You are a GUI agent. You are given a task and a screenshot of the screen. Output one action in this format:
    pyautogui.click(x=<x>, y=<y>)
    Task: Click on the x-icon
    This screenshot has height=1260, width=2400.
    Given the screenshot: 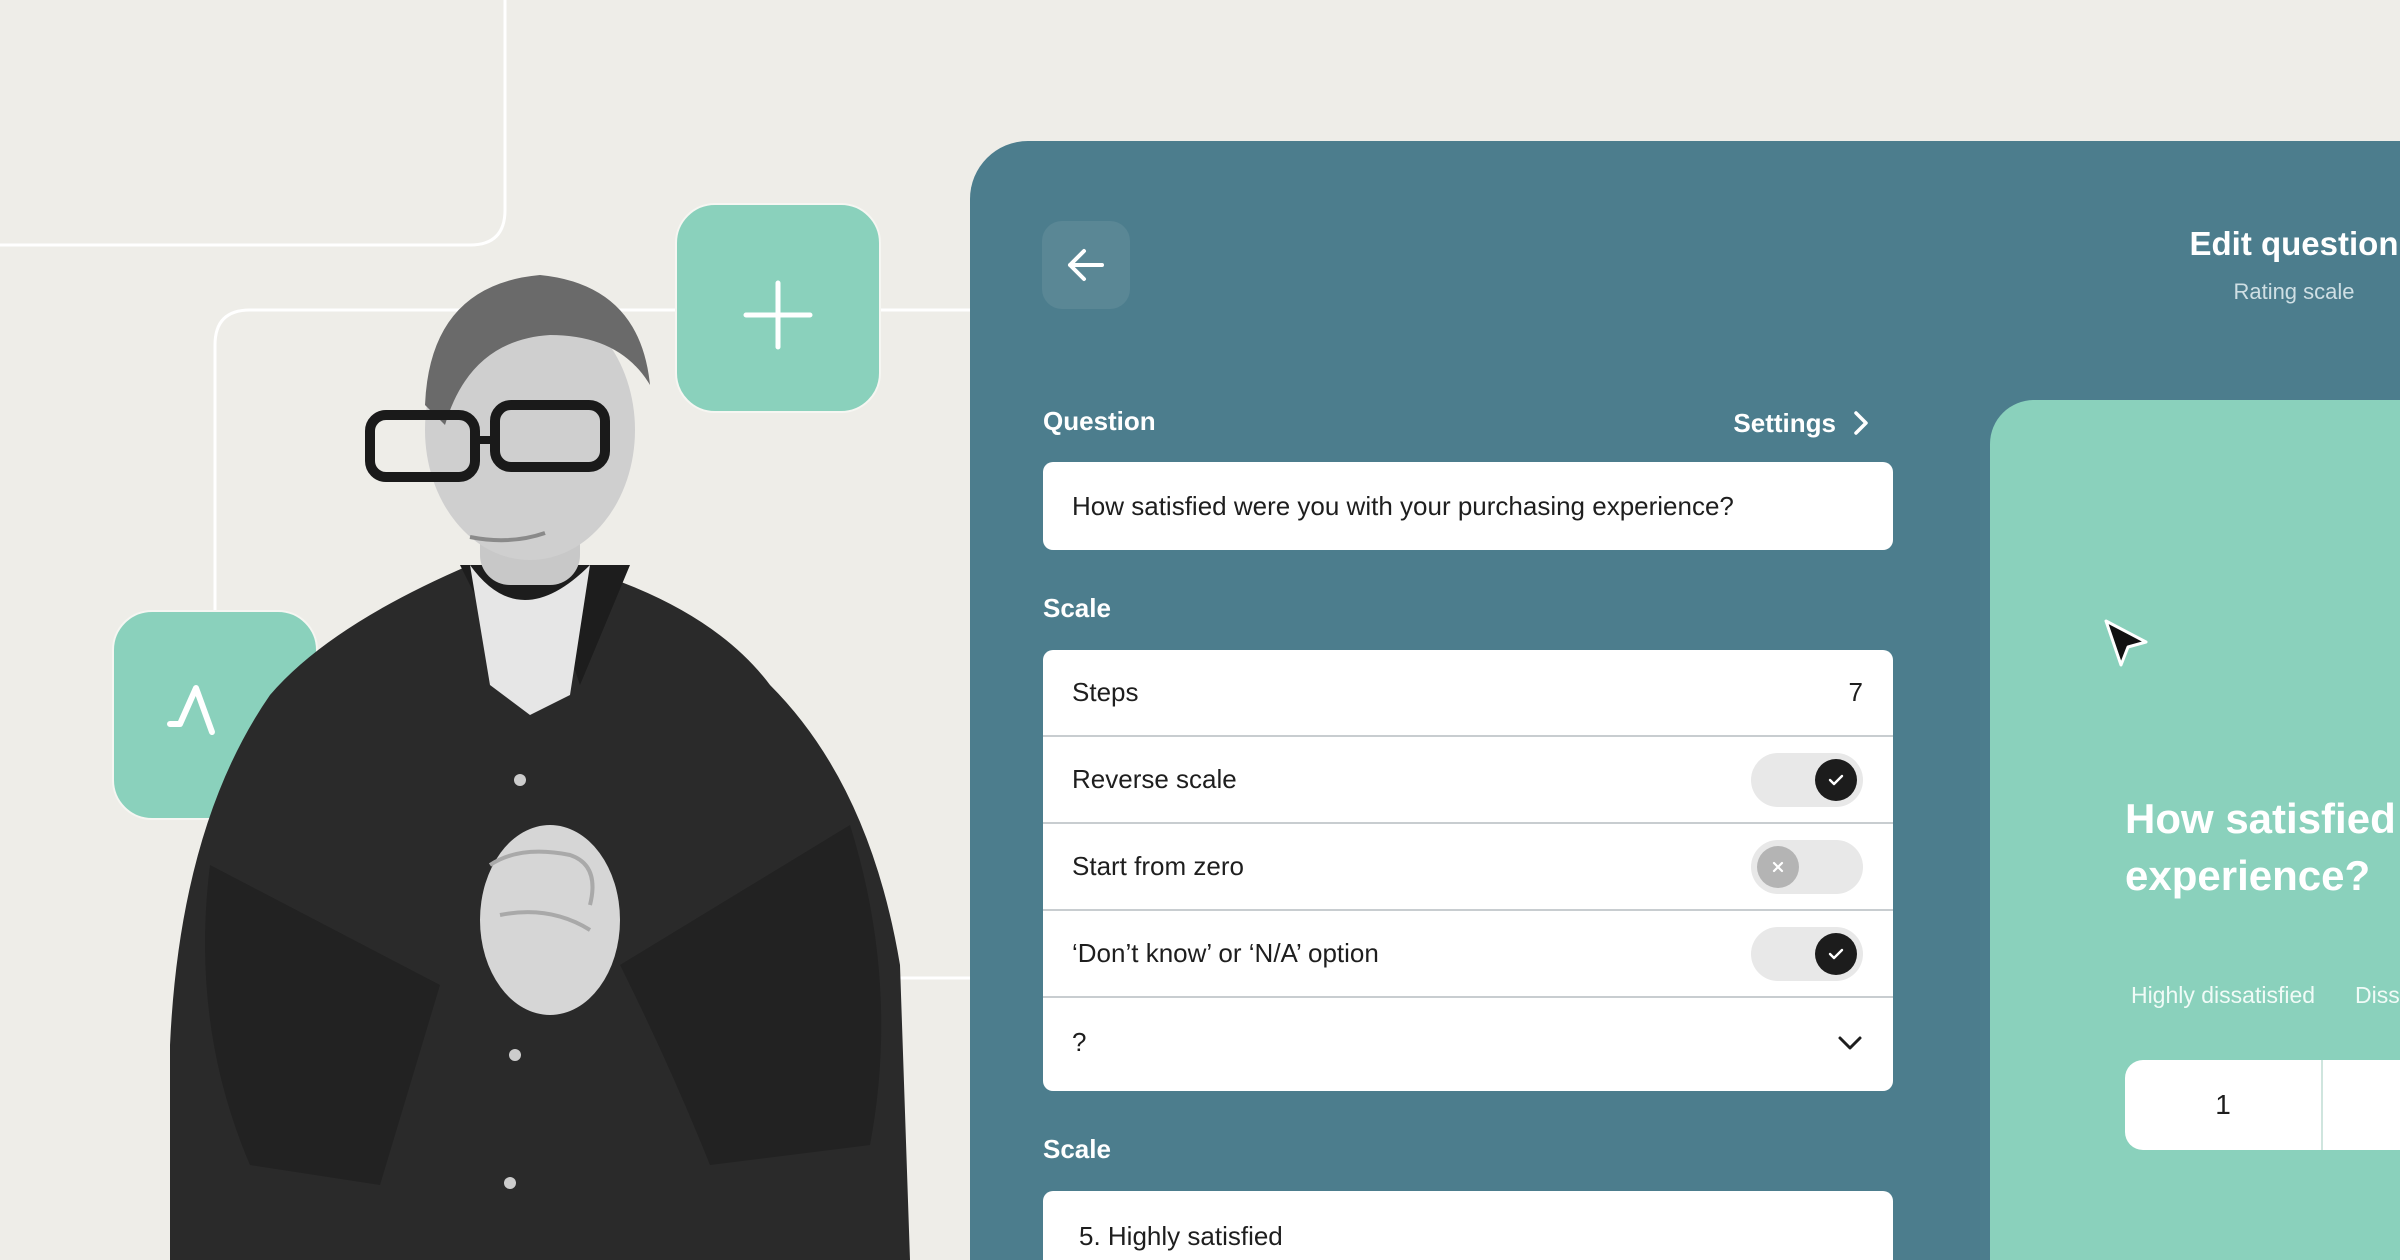 What is the action you would take?
    pyautogui.click(x=1778, y=866)
    